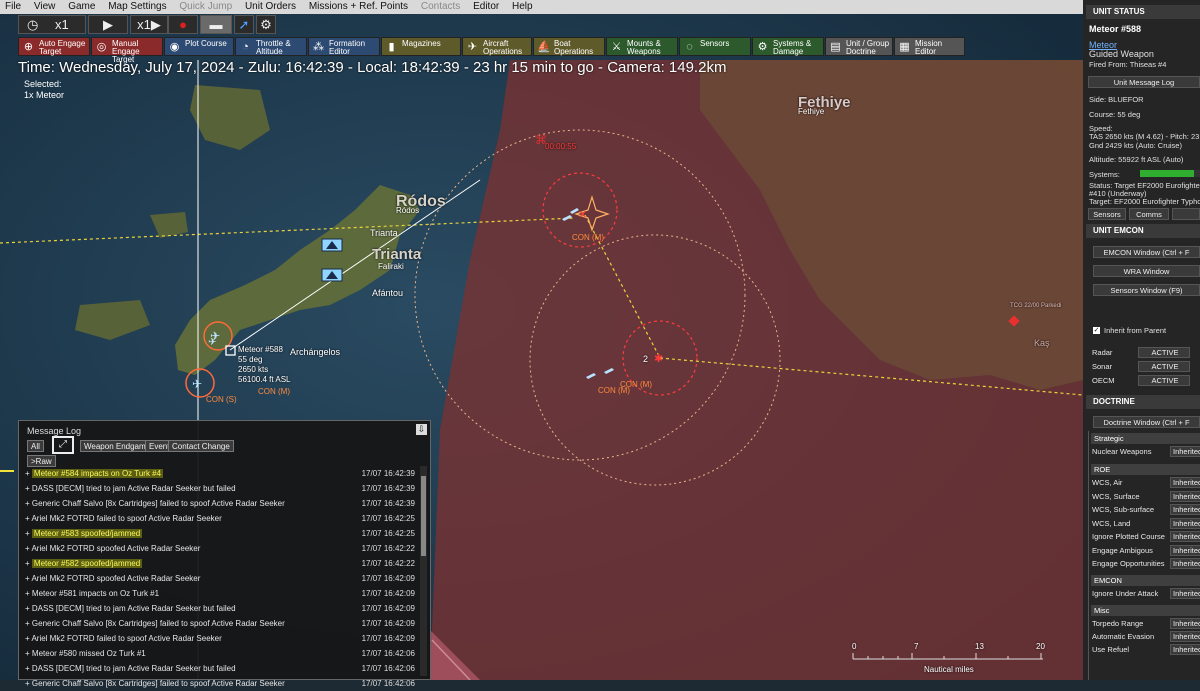 Image resolution: width=1200 pixels, height=691 pixels. What do you see at coordinates (1143, 402) in the screenshot?
I see `doctrine-header: DOCTRINE` at bounding box center [1143, 402].